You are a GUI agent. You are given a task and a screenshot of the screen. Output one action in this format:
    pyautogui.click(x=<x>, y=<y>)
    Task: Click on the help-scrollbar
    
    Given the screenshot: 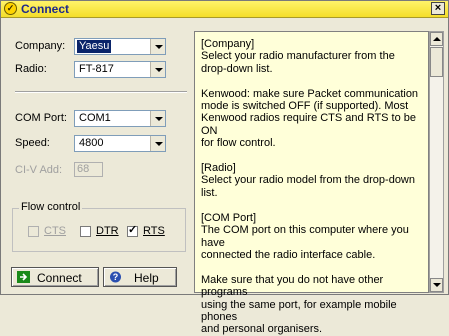 What is the action you would take?
    pyautogui.click(x=436, y=162)
    